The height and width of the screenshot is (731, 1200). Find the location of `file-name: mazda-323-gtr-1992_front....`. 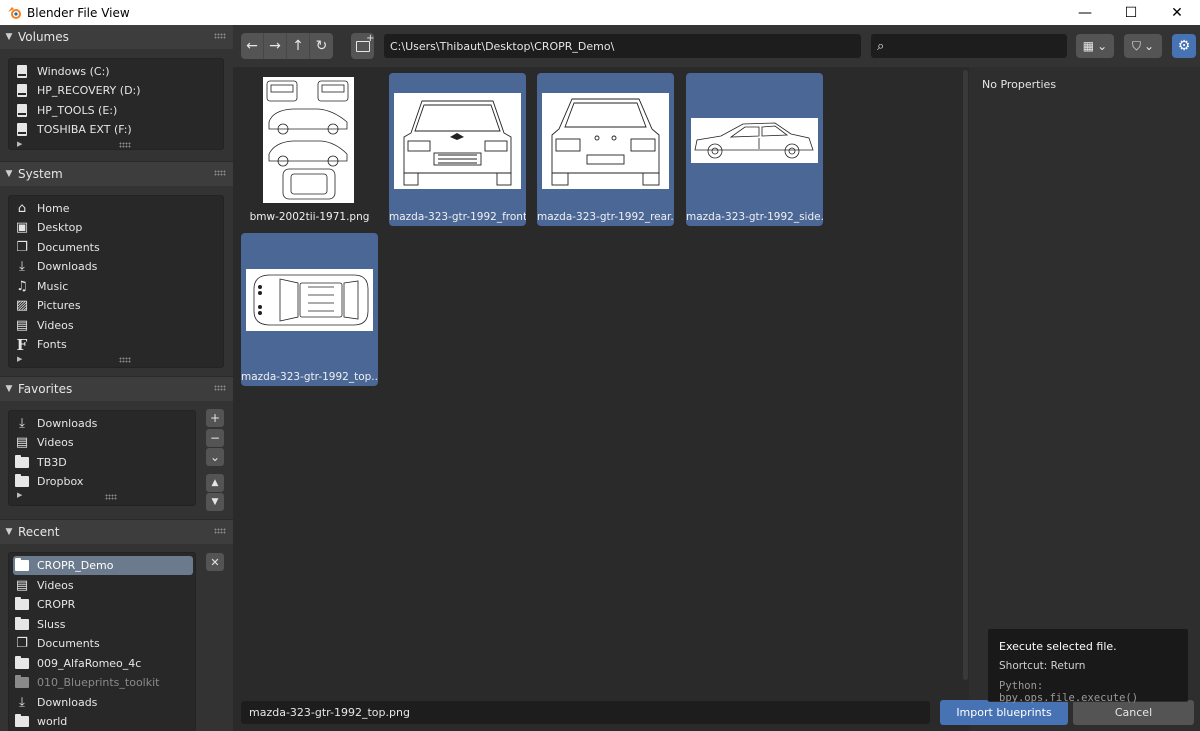

file-name: mazda-323-gtr-1992_front.... is located at coordinates (457, 217).